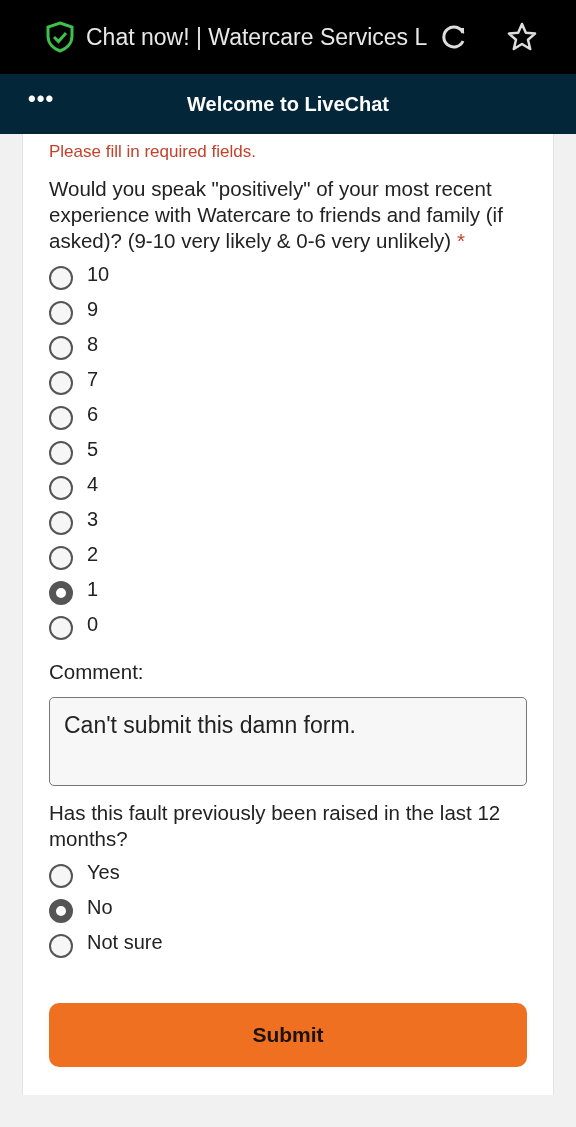 Image resolution: width=576 pixels, height=1127 pixels. What do you see at coordinates (41, 99) in the screenshot?
I see `menu-button: •••` at bounding box center [41, 99].